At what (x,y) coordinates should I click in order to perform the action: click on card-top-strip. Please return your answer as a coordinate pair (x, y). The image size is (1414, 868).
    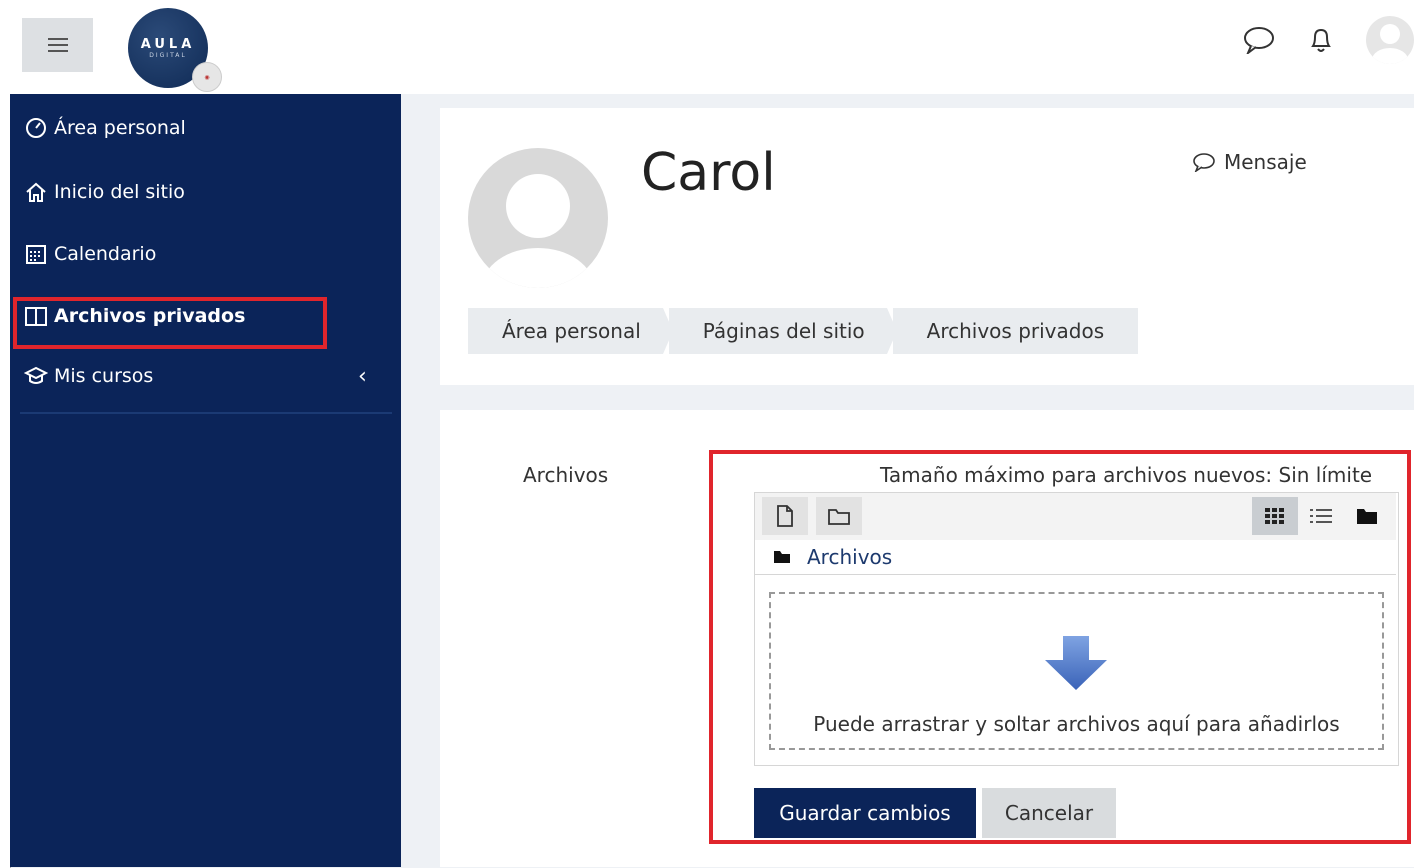
    Looking at the image, I should click on (927, 114).